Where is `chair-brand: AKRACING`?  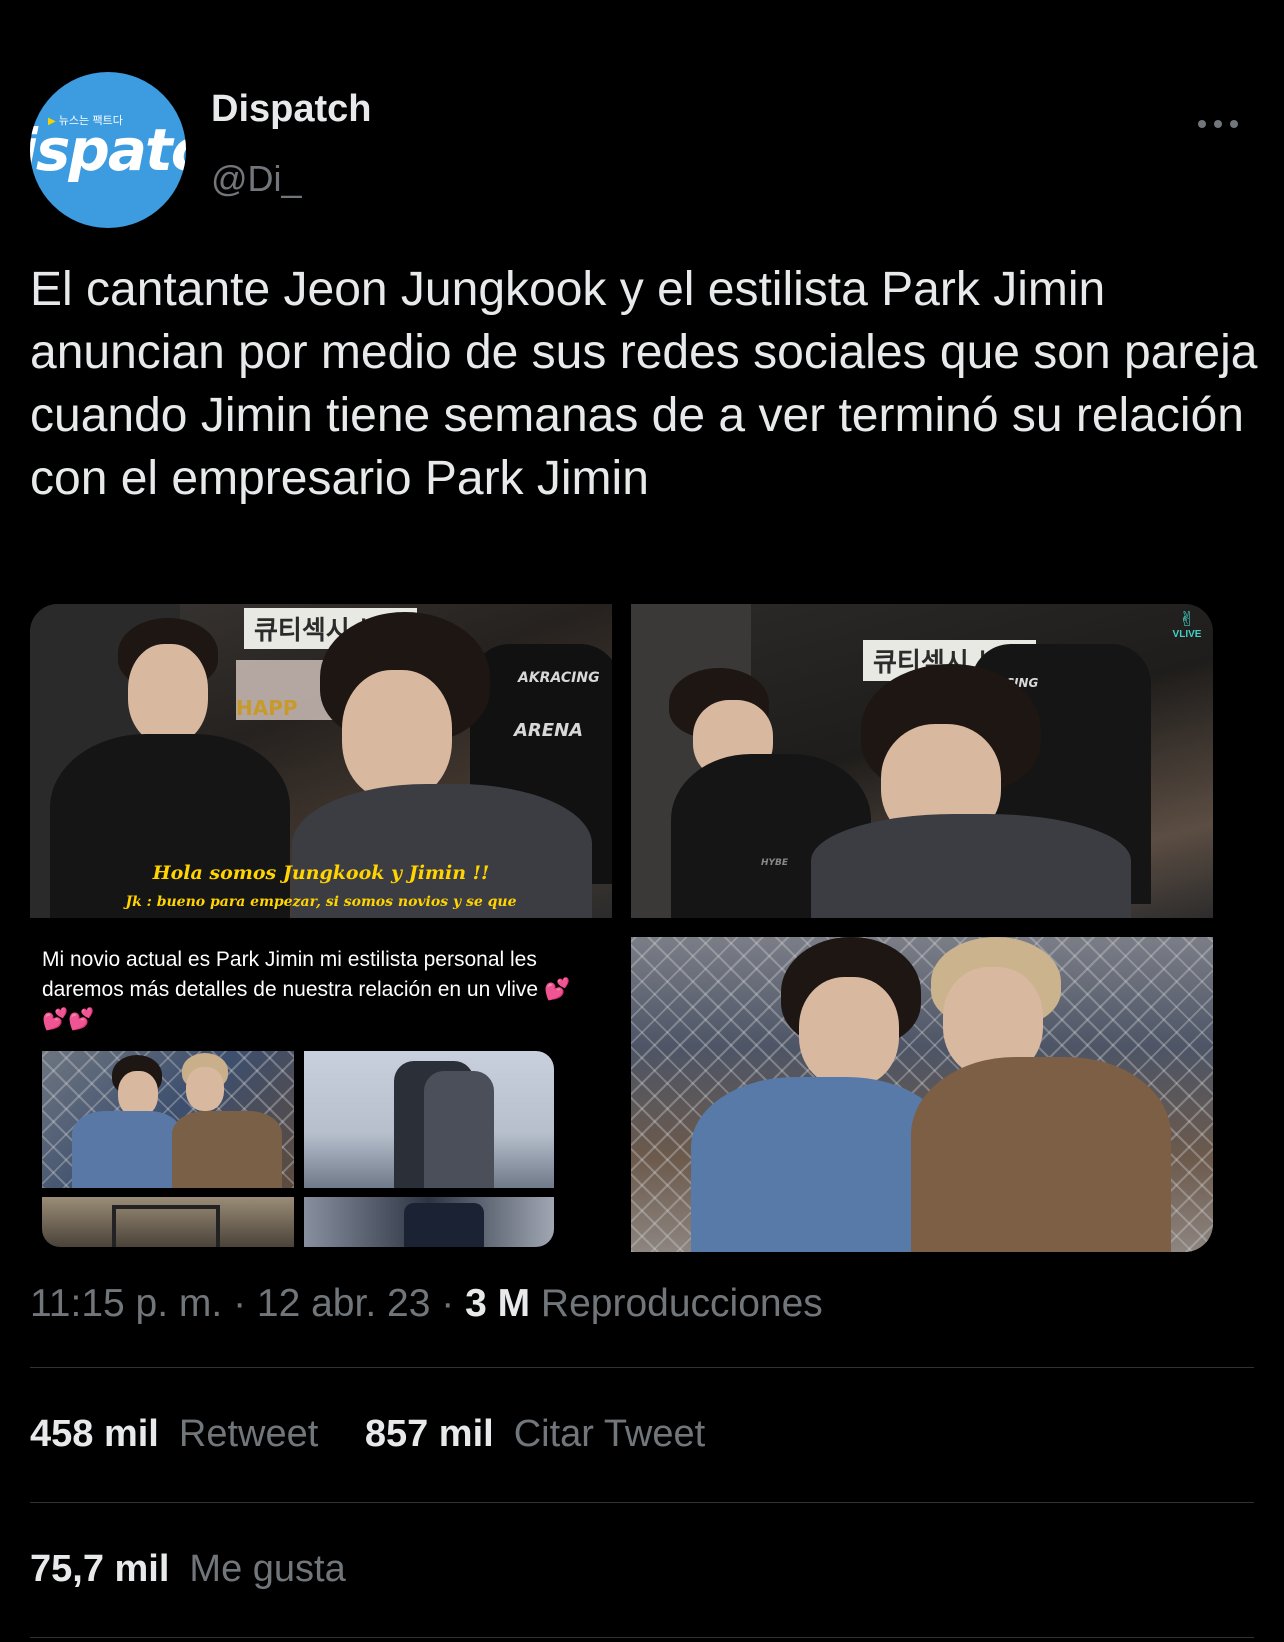 chair-brand: AKRACING is located at coordinates (559, 678).